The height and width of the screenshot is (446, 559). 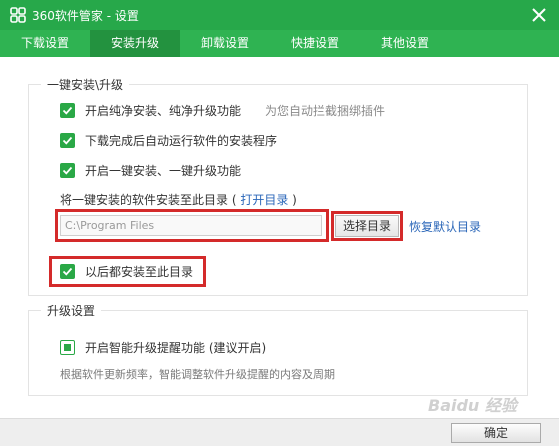 I want to click on install-dir-label-suffix: ), so click(x=294, y=200).